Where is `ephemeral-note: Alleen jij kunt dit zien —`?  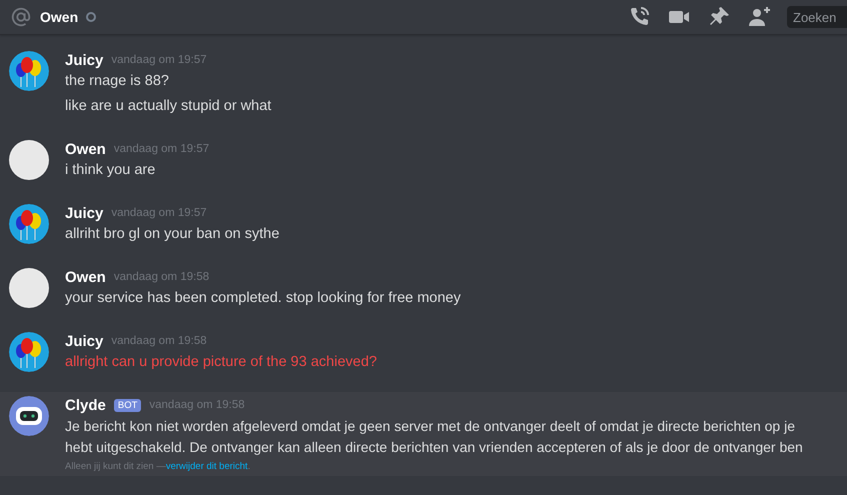
ephemeral-note: Alleen jij kunt dit zien — is located at coordinates (115, 466).